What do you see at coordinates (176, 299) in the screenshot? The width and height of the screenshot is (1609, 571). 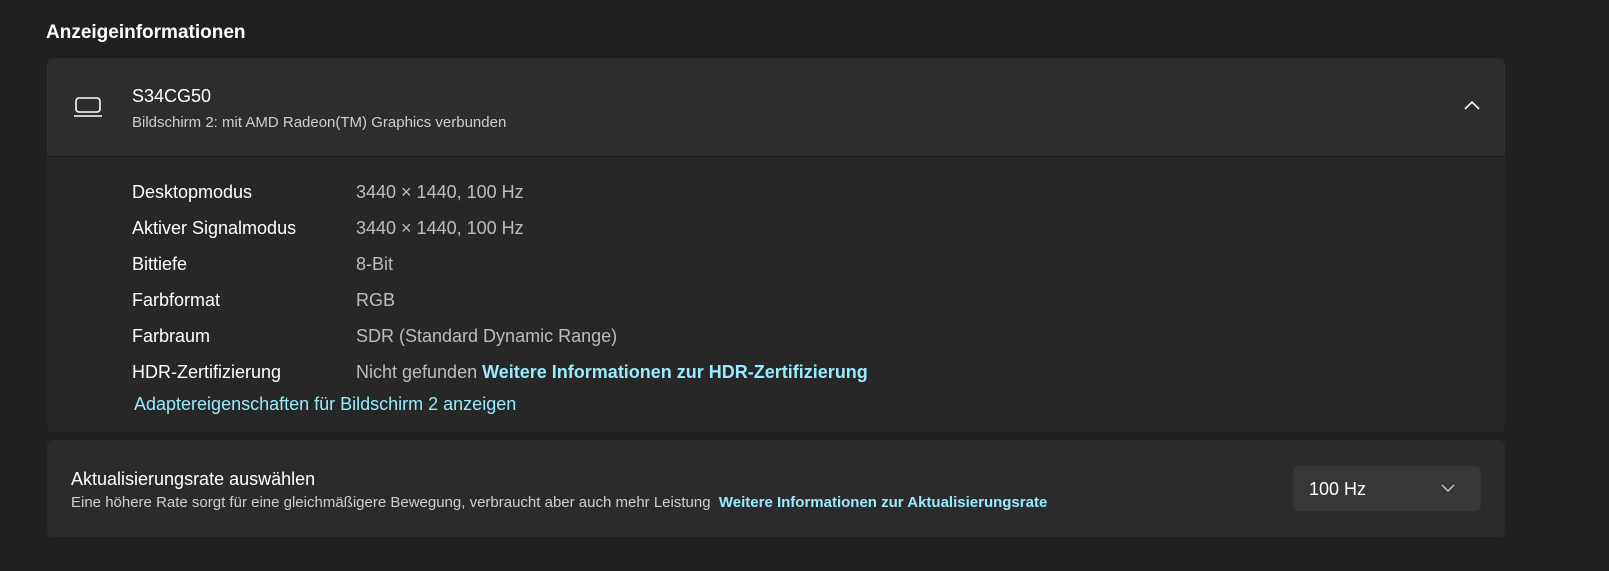 I see `property-label: Farbformat` at bounding box center [176, 299].